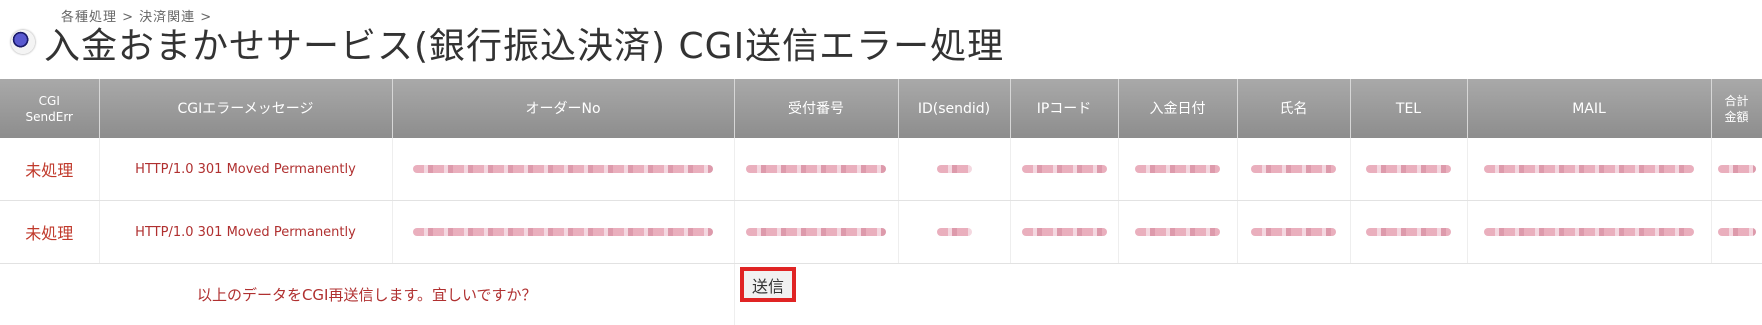  What do you see at coordinates (954, 108) in the screenshot?
I see `col-sendid: ID(sendid)` at bounding box center [954, 108].